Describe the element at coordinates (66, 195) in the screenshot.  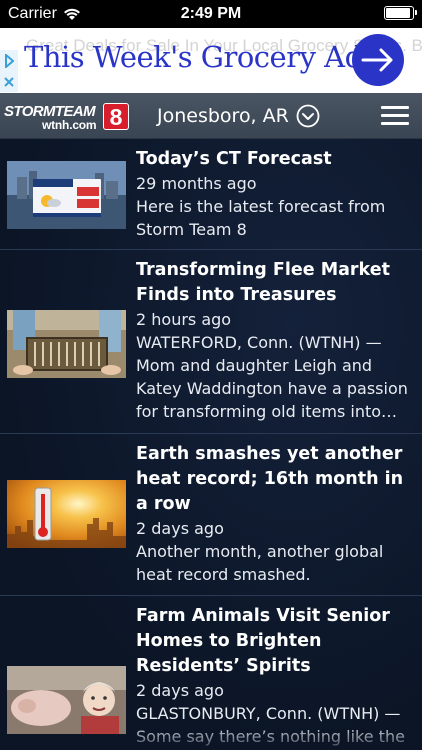
I see `news-thumbnail-forecast` at that location.